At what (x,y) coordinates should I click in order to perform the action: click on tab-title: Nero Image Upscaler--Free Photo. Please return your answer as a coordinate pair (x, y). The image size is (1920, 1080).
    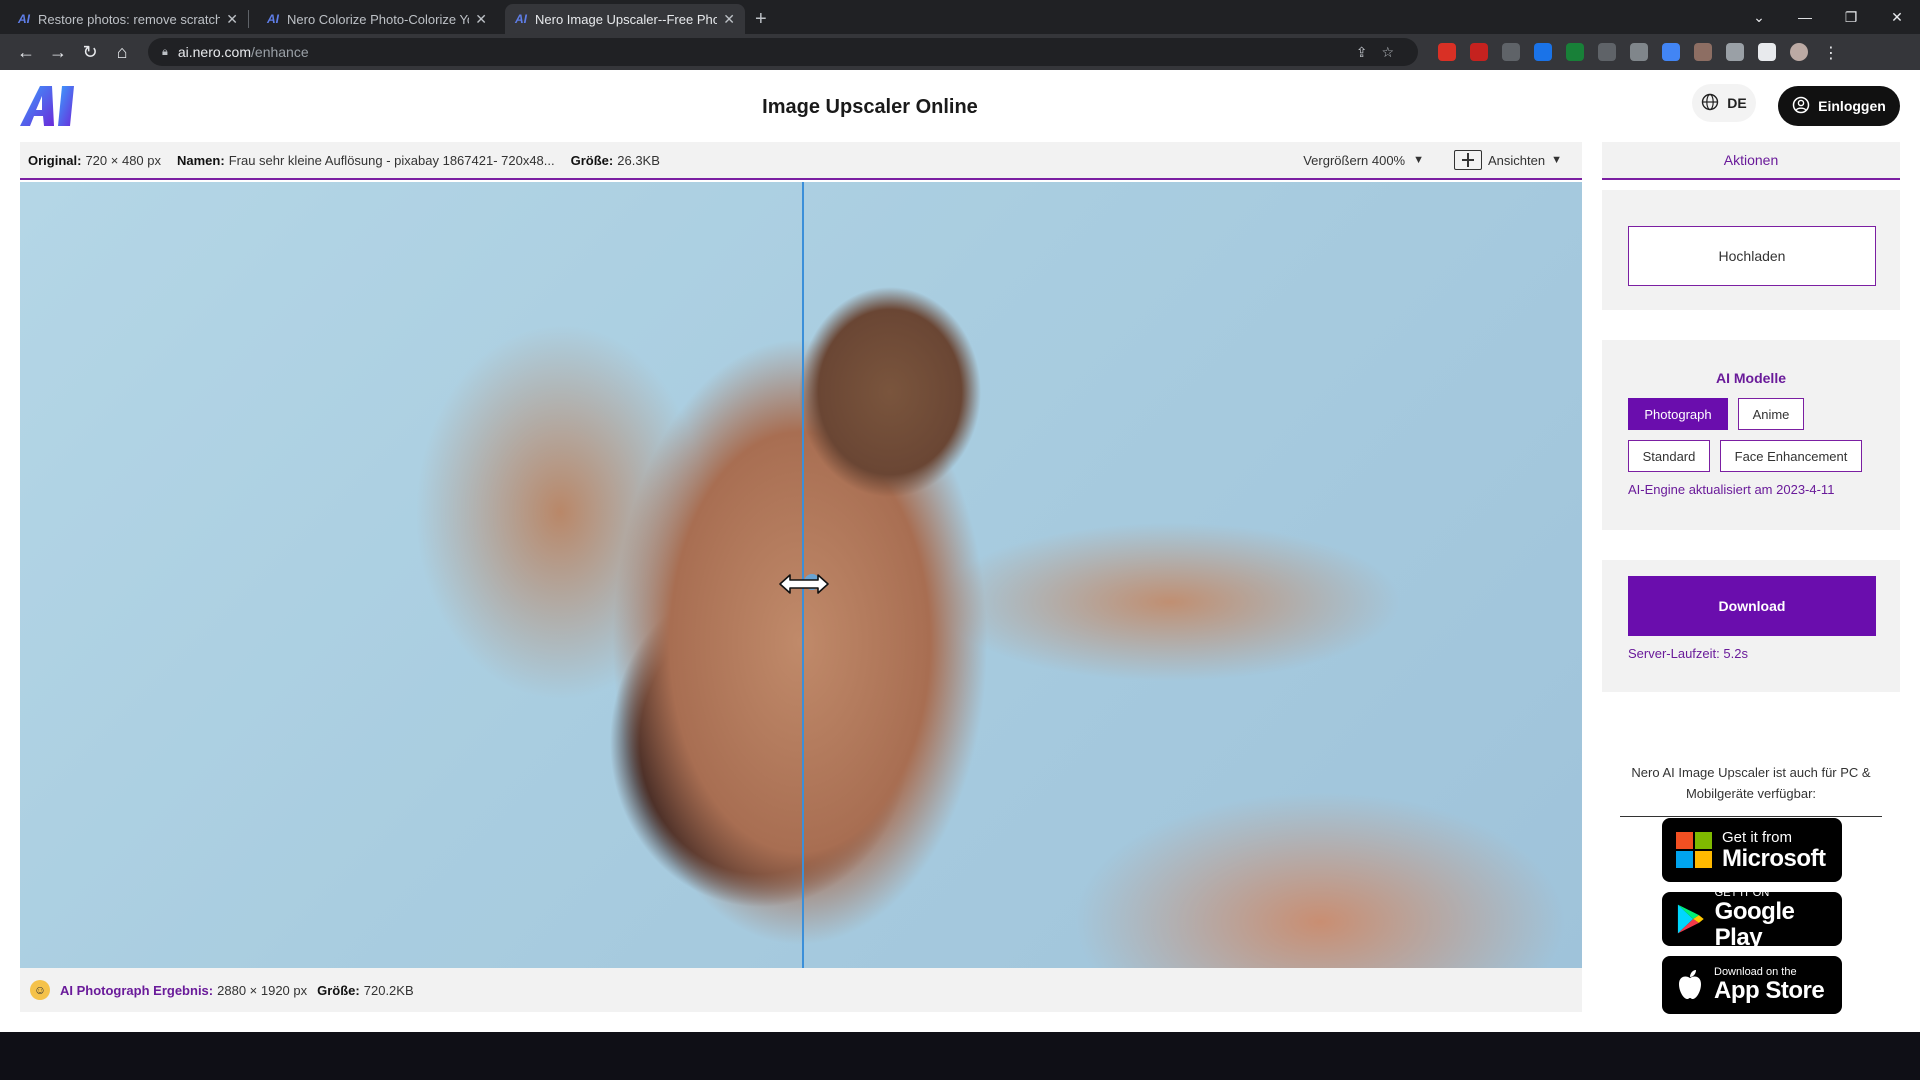
    Looking at the image, I should click on (626, 19).